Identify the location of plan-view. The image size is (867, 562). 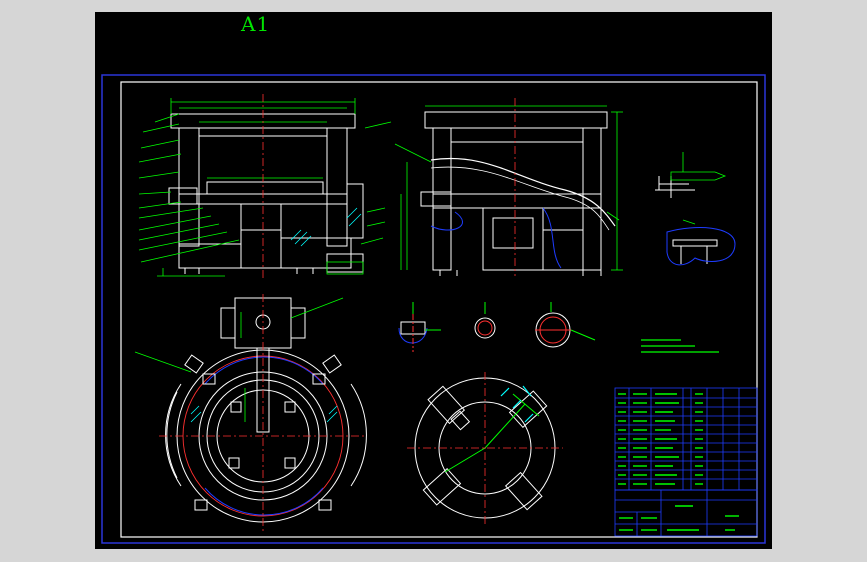
(266, 410).